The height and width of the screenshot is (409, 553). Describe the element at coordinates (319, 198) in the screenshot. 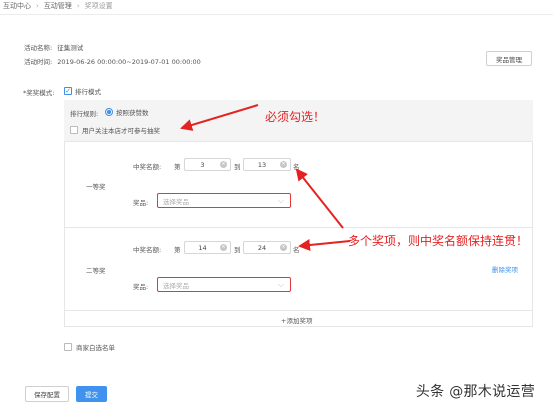

I see `arrow-to-first-prize-rank` at that location.